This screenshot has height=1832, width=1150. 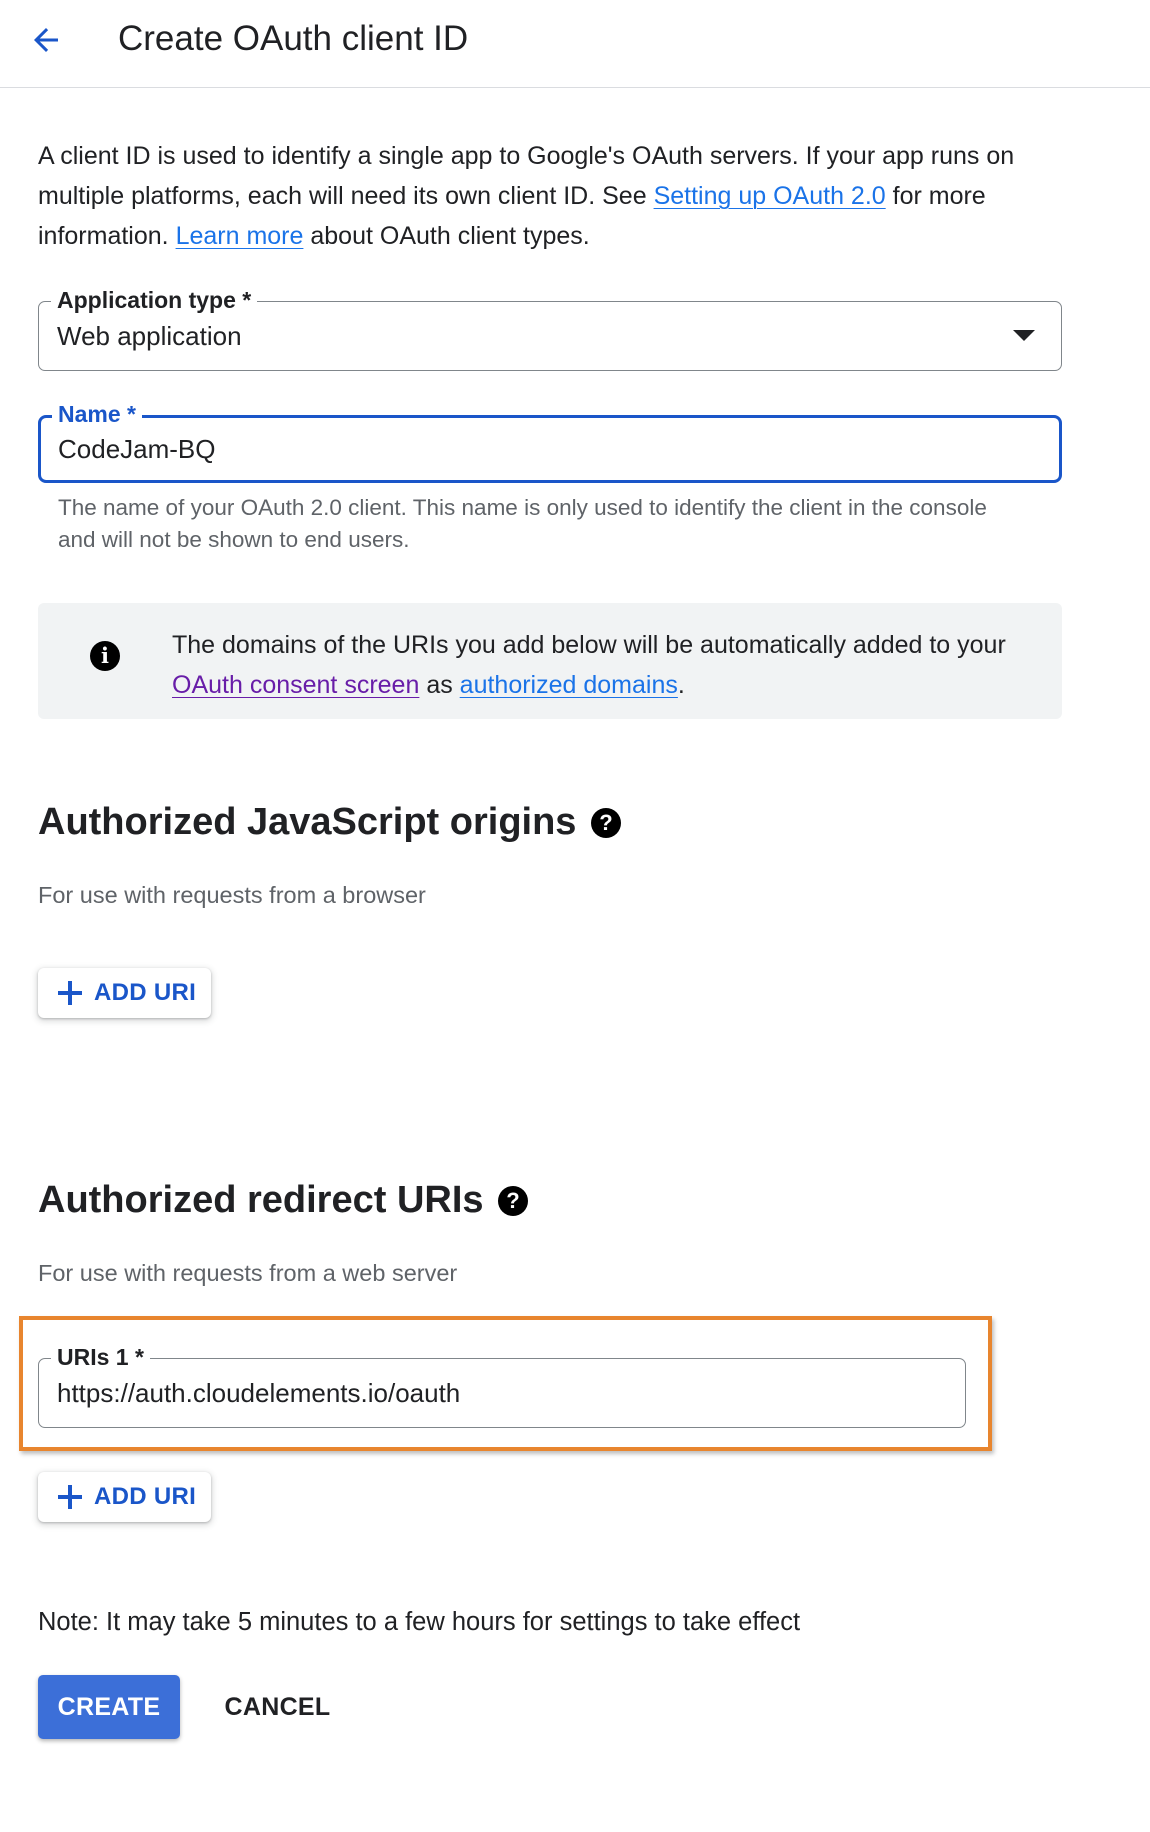 I want to click on cancel-button: CANCEL, so click(x=277, y=1707).